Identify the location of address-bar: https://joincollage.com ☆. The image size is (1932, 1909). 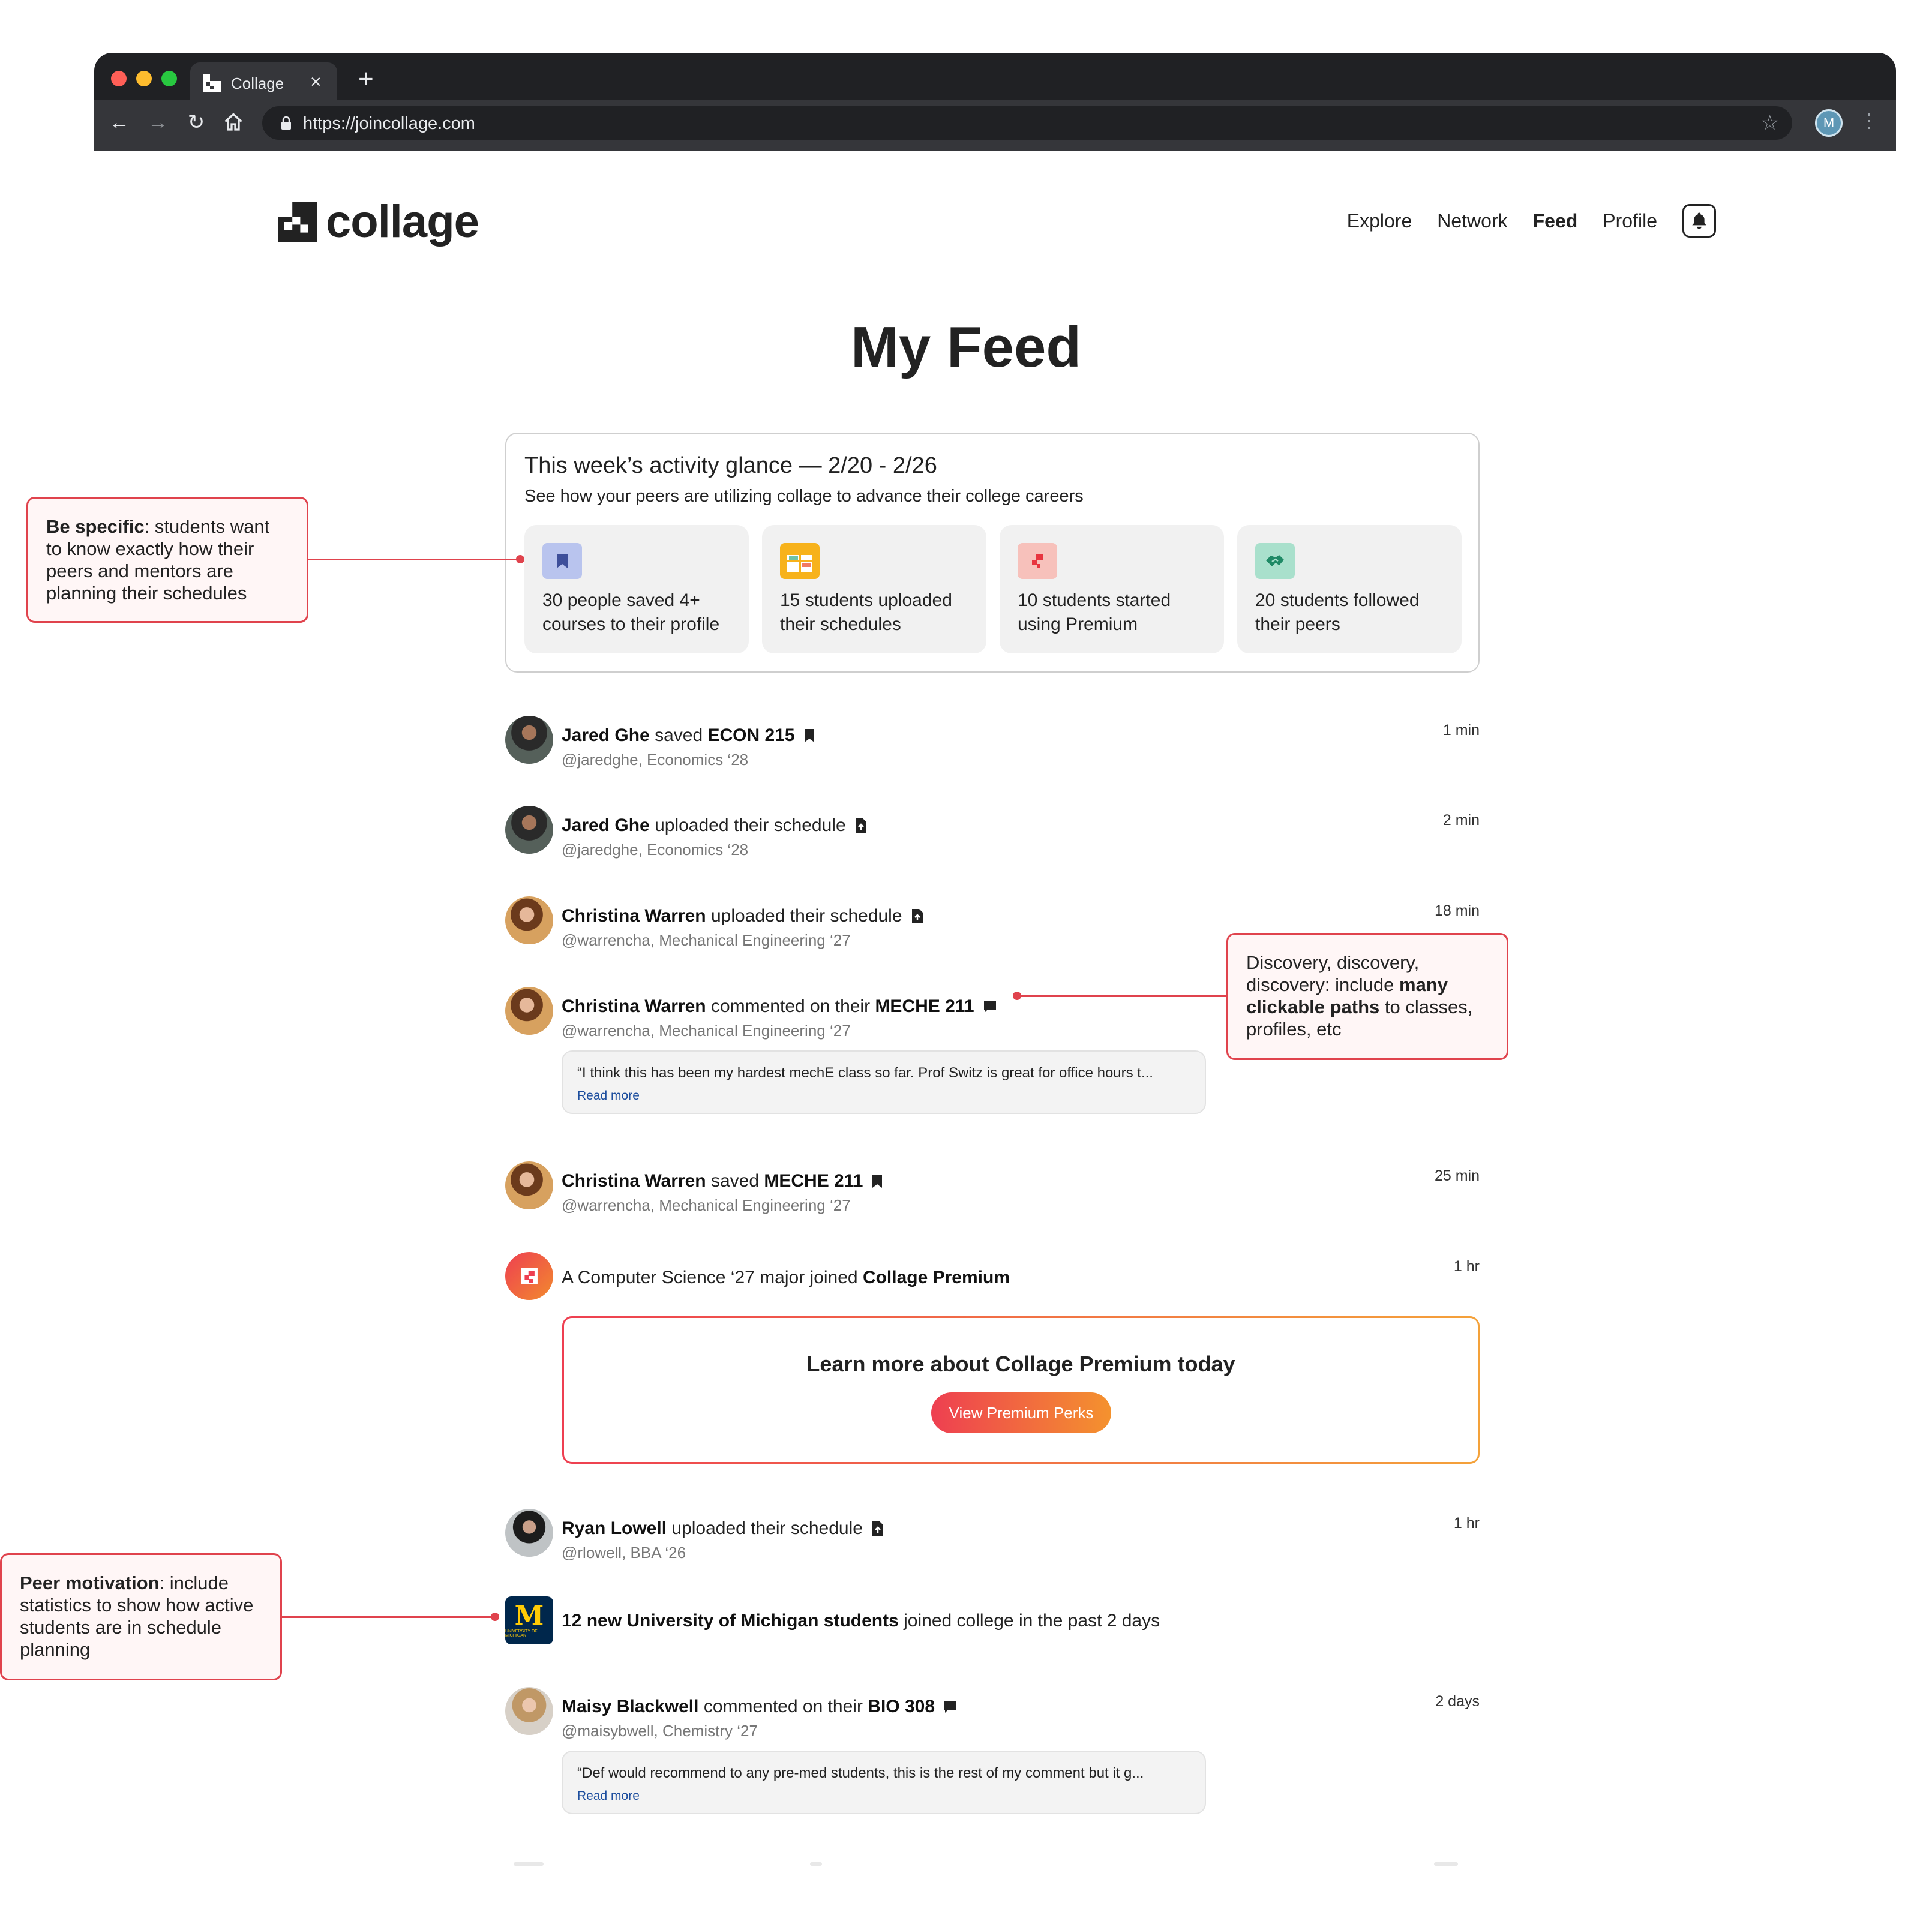
(1027, 123).